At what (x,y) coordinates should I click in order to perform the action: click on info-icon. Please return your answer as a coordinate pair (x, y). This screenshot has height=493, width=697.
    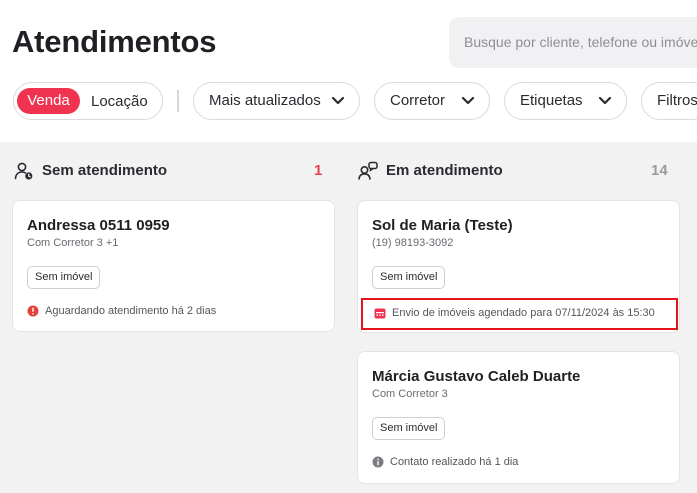
    Looking at the image, I should click on (378, 462).